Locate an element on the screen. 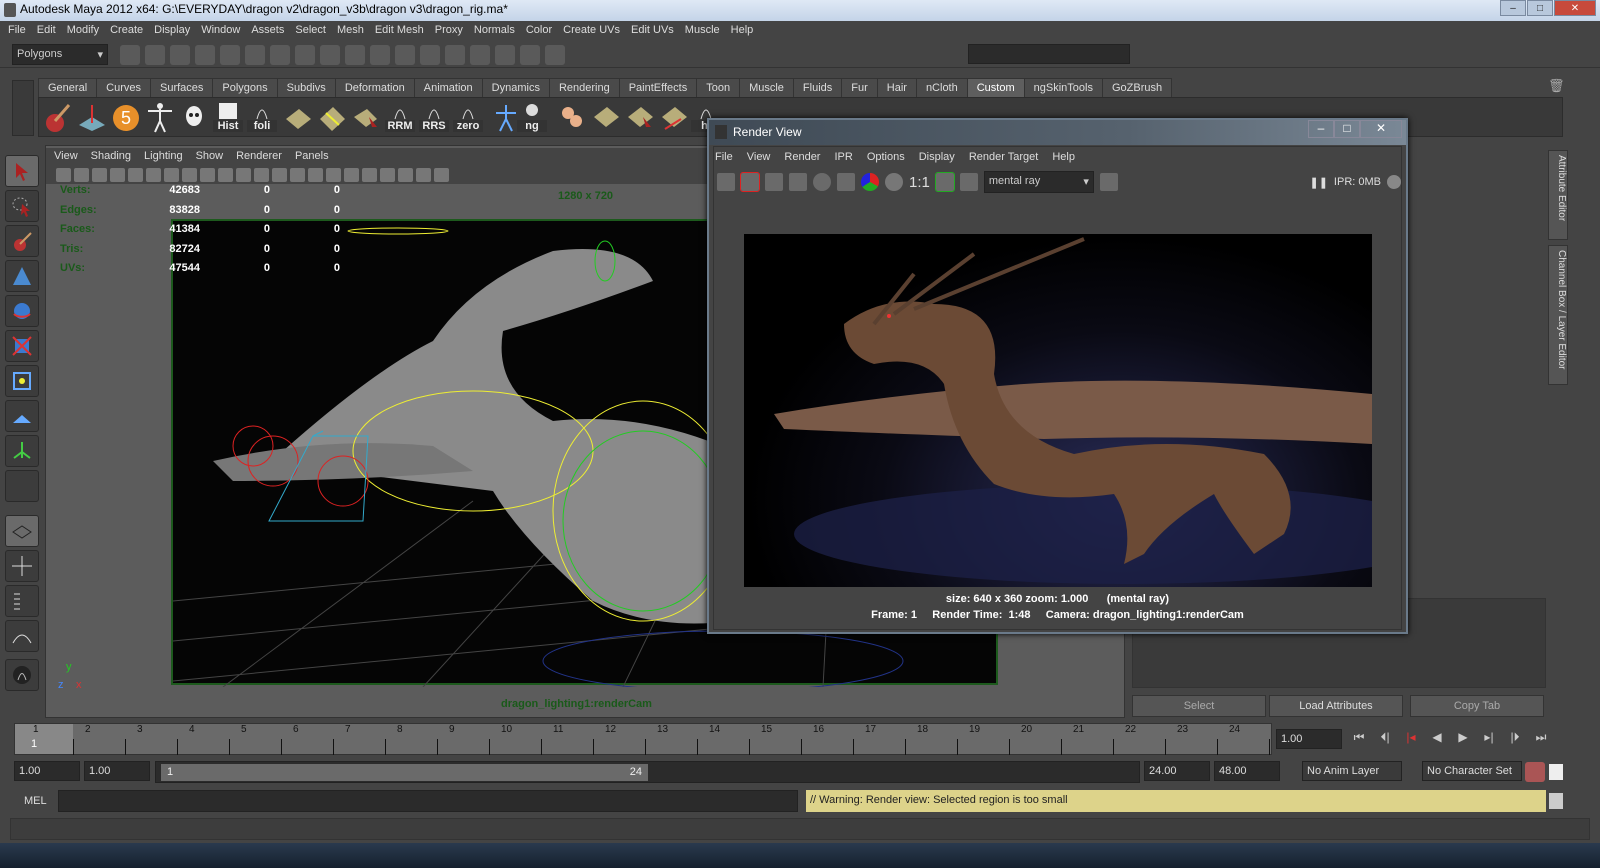  gate-mask-icon is located at coordinates (207, 175).